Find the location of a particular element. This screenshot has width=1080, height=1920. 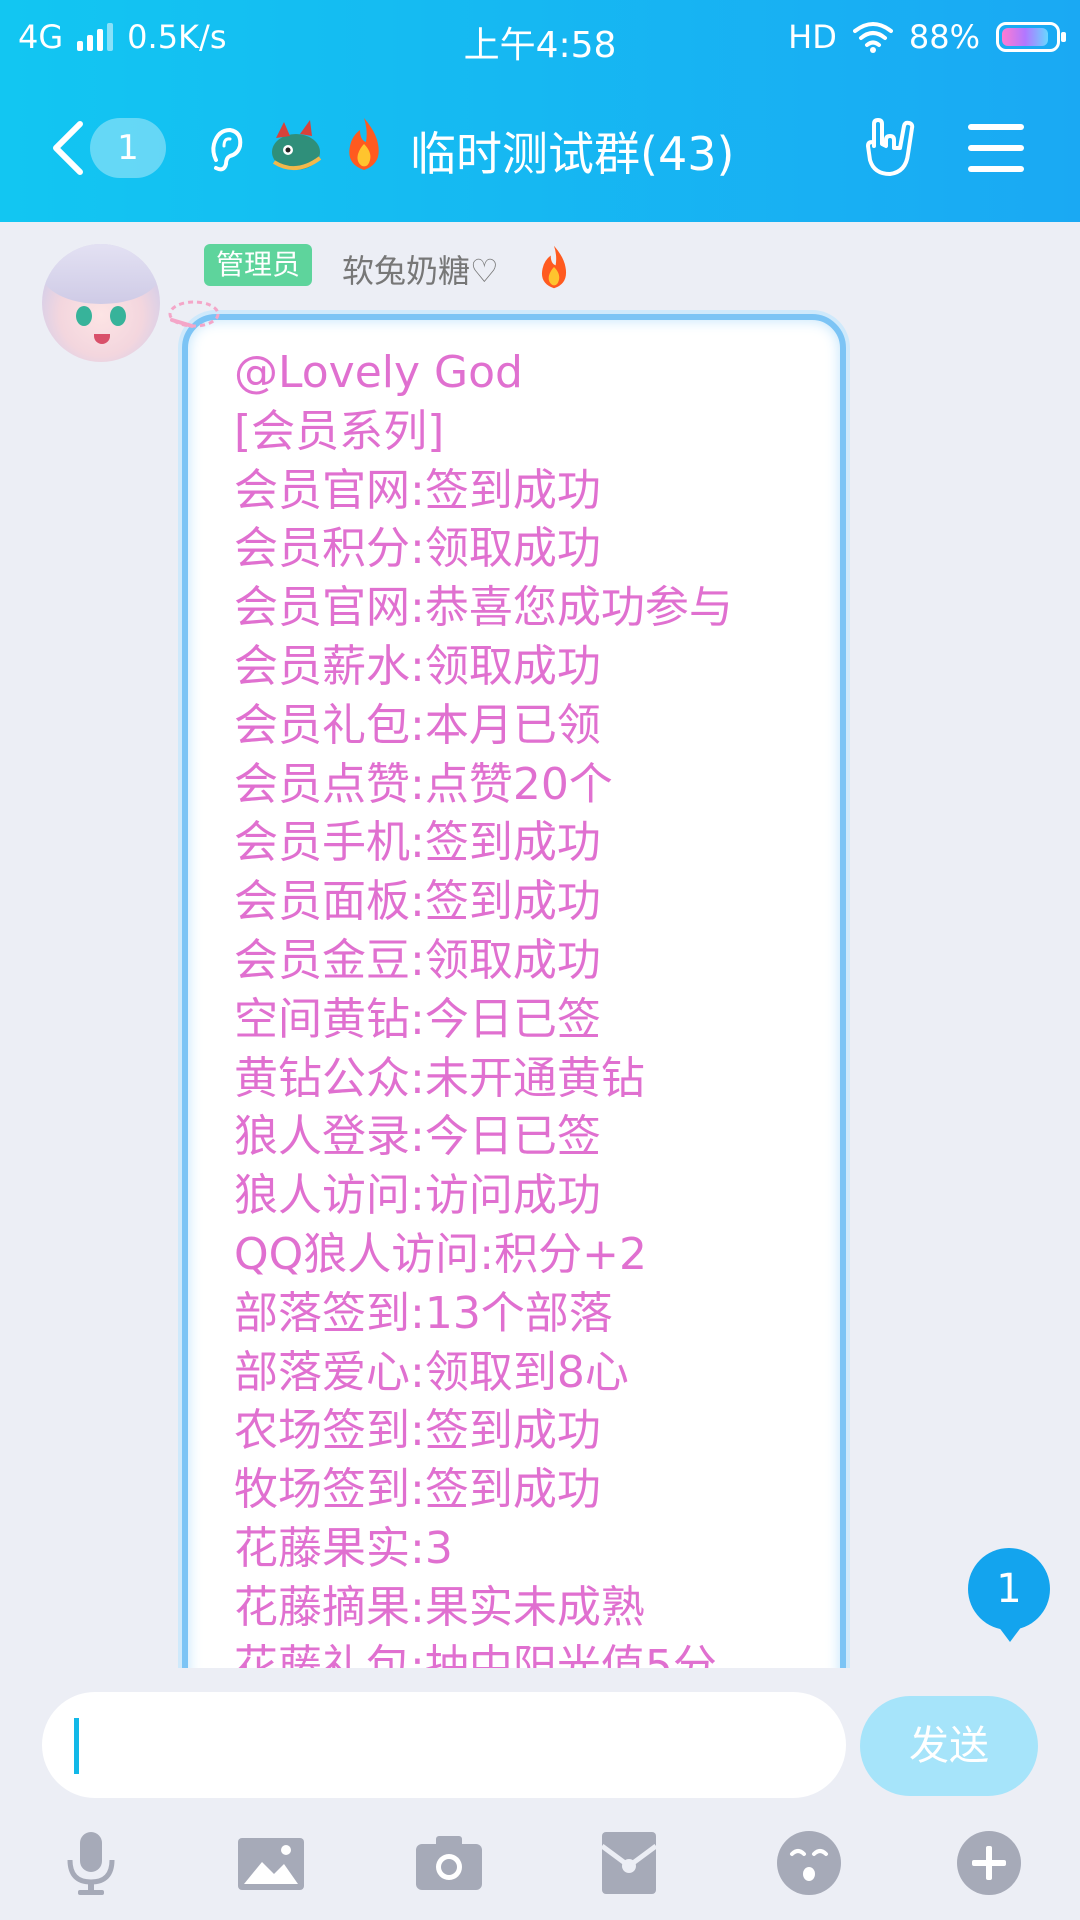

message-line: @Lovely God is located at coordinates (378, 372).